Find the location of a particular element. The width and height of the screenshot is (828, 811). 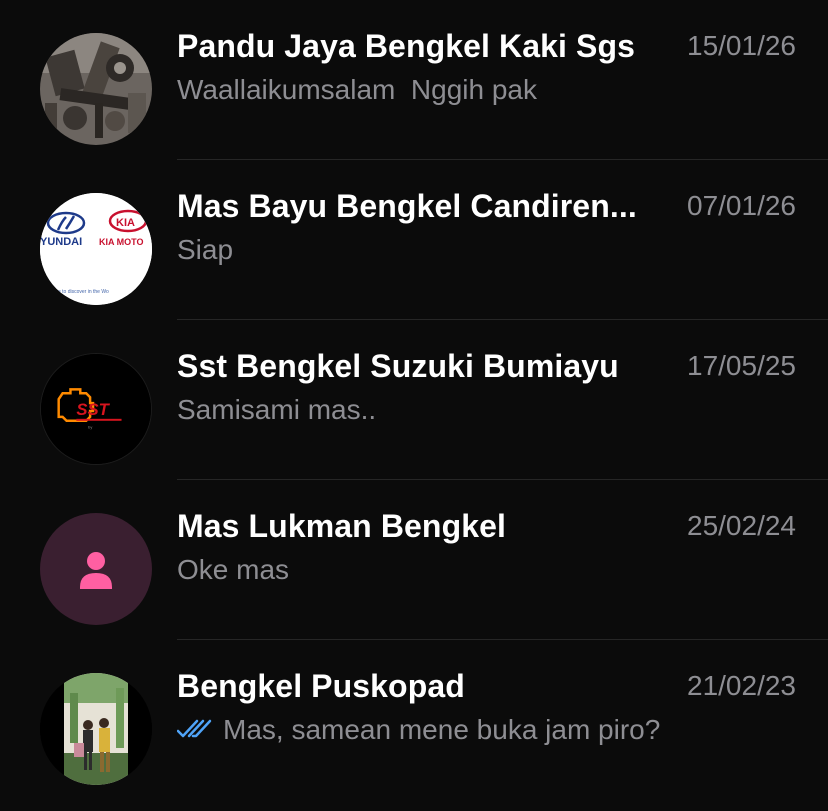

sst-logo: SST by is located at coordinates (96, 409).